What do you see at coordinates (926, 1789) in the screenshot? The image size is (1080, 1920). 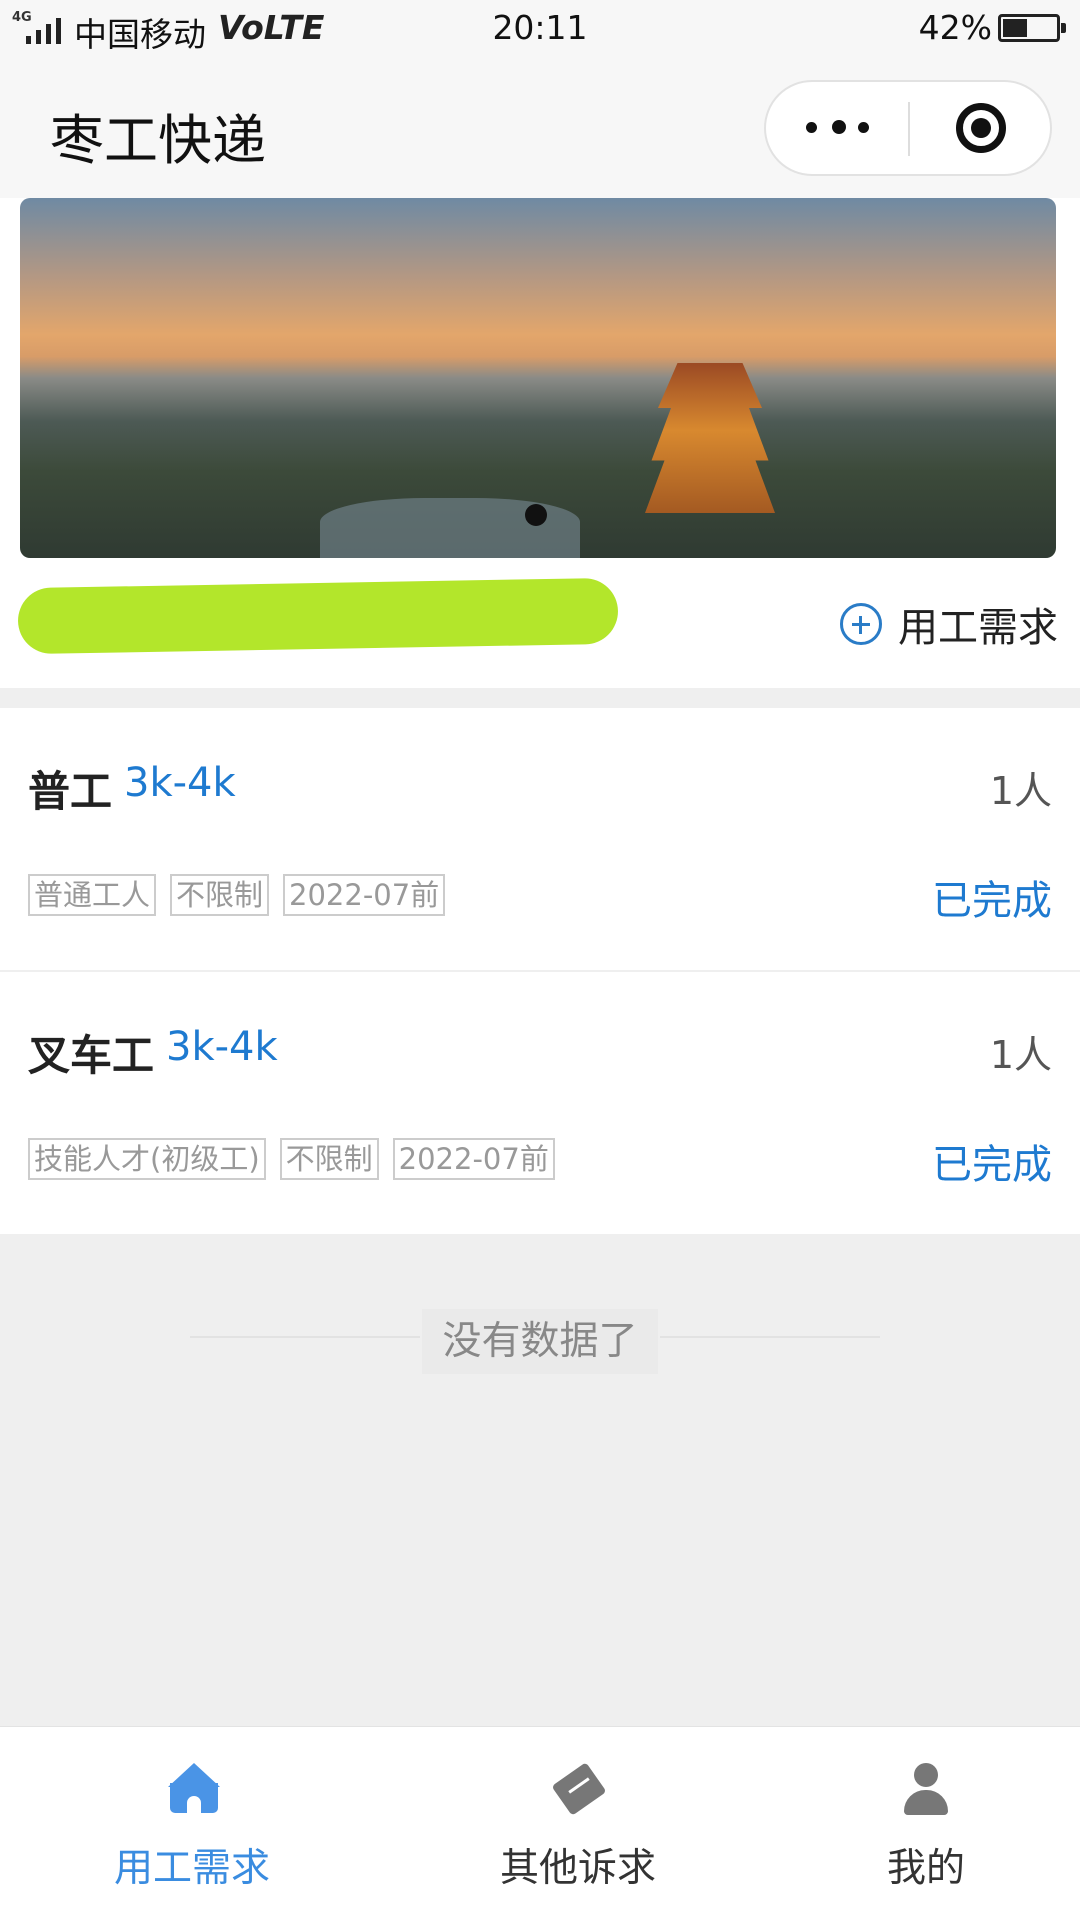 I see `user-icon` at bounding box center [926, 1789].